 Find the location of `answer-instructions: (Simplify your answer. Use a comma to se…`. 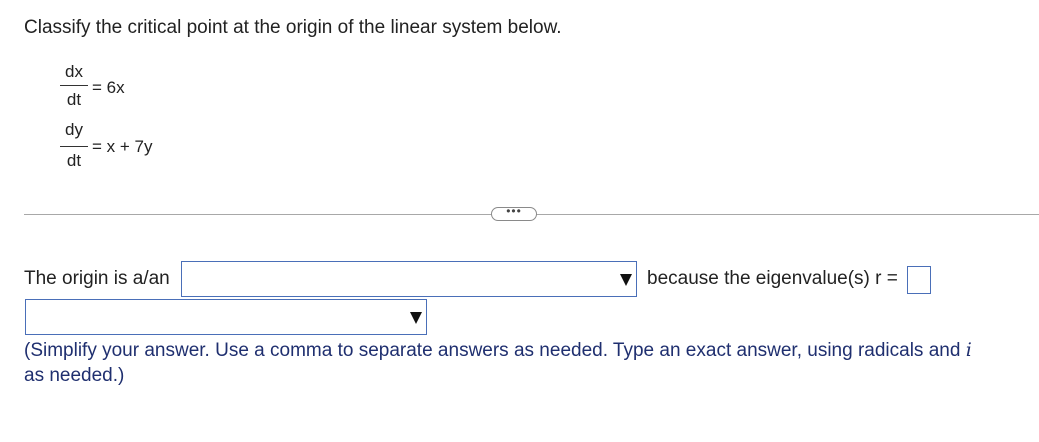

answer-instructions: (Simplify your answer. Use a comma to se… is located at coordinates (519, 363).